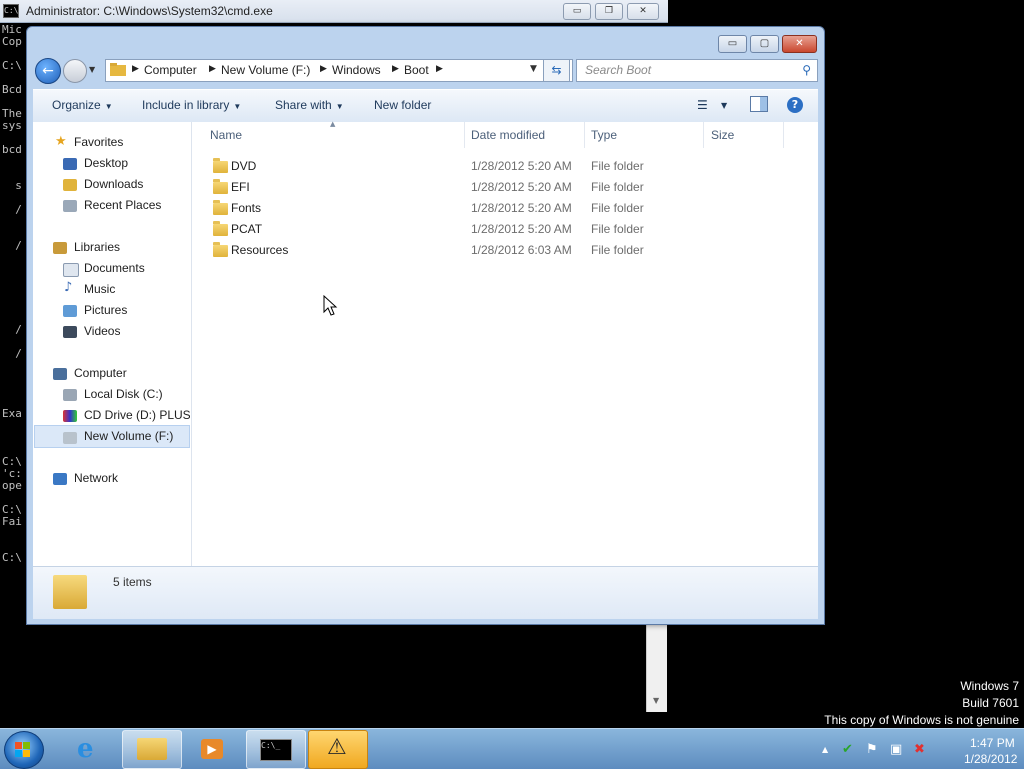 The height and width of the screenshot is (769, 1024). I want to click on column-header-type: Type, so click(604, 135).